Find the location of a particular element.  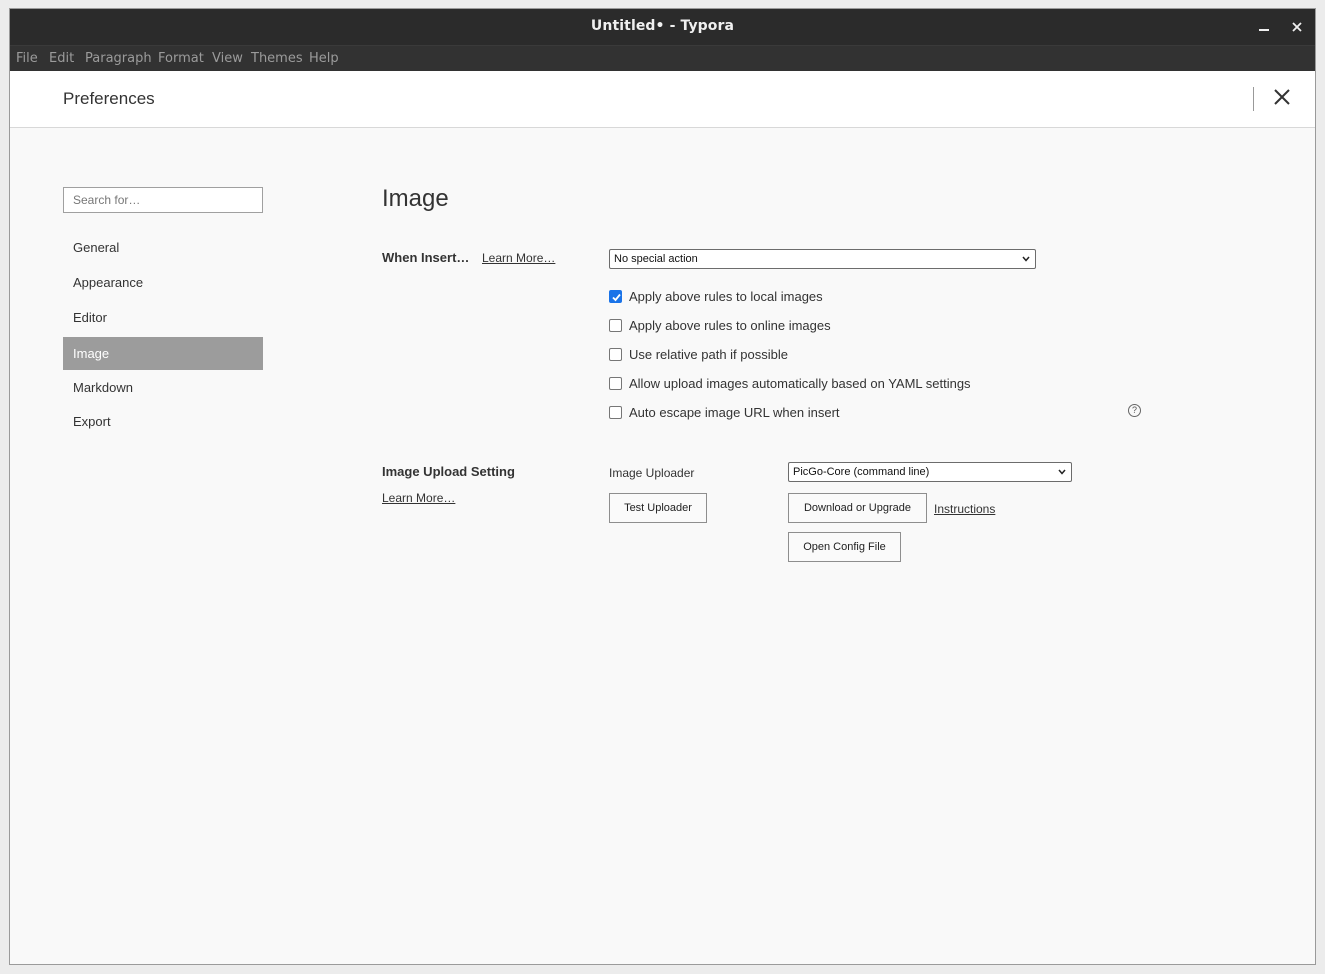

menu-edit: Edit is located at coordinates (61, 58).